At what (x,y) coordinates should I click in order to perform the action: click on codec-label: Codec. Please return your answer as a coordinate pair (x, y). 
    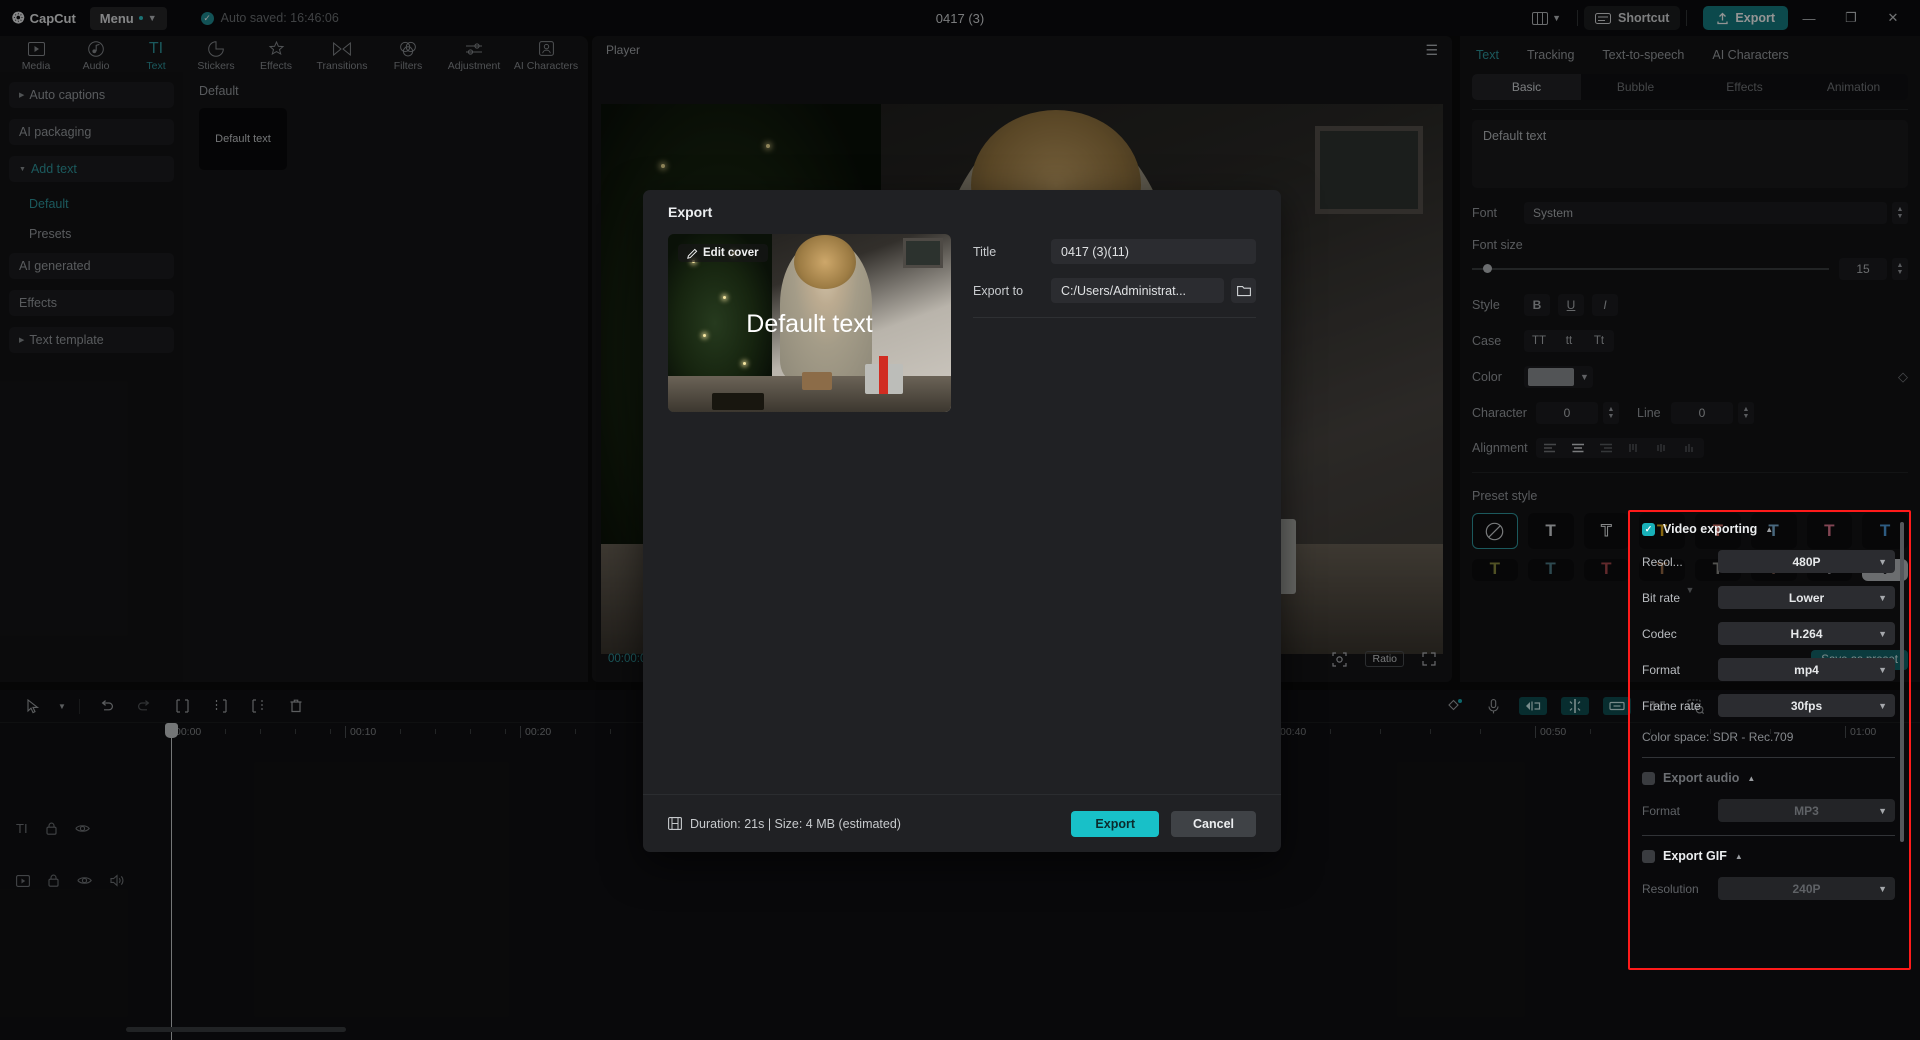
    Looking at the image, I should click on (1659, 633).